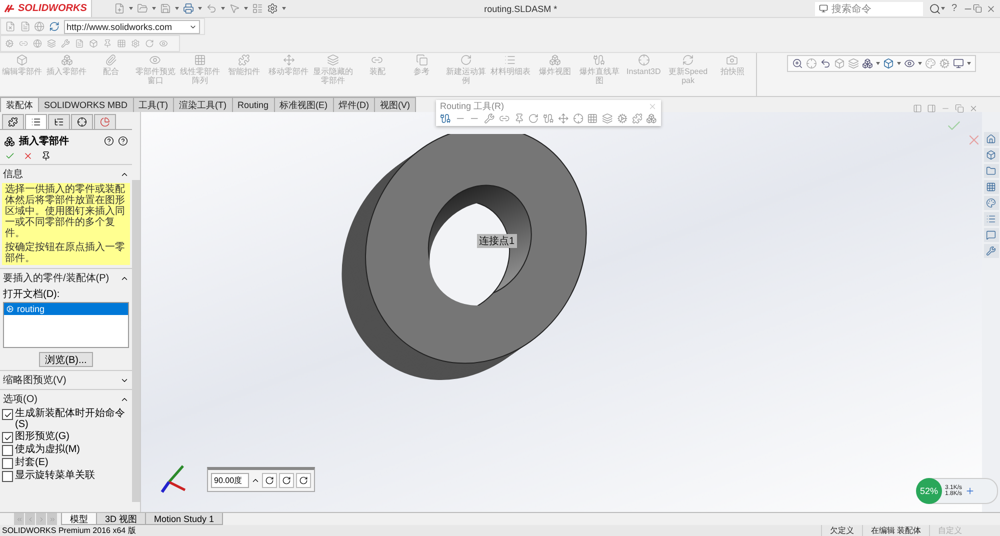 This screenshot has width=1000, height=536. Describe the element at coordinates (47, 449) in the screenshot. I see `checkbox-label: 使成为虚拟(M)` at that location.